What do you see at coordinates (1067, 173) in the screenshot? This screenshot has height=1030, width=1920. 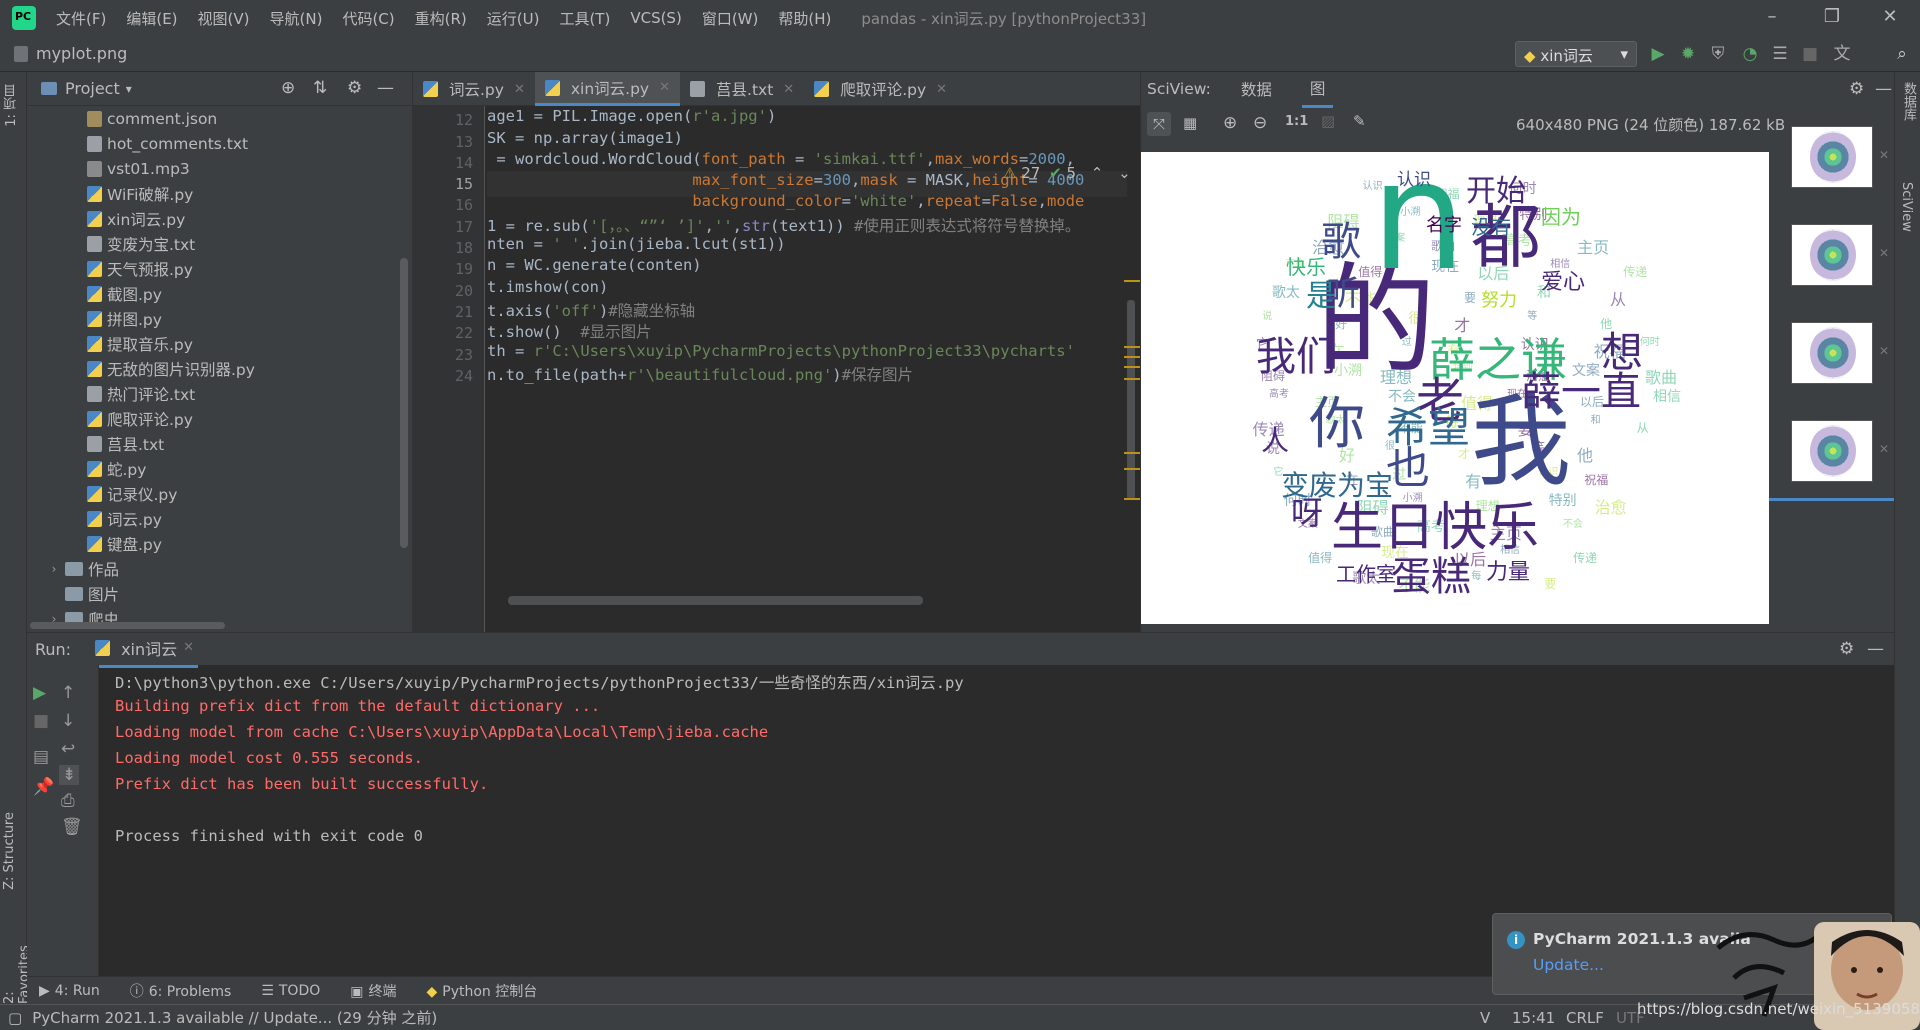 I see `inspection-widget: ⚠ 27 ✔ 5 ⌃ ⌄` at bounding box center [1067, 173].